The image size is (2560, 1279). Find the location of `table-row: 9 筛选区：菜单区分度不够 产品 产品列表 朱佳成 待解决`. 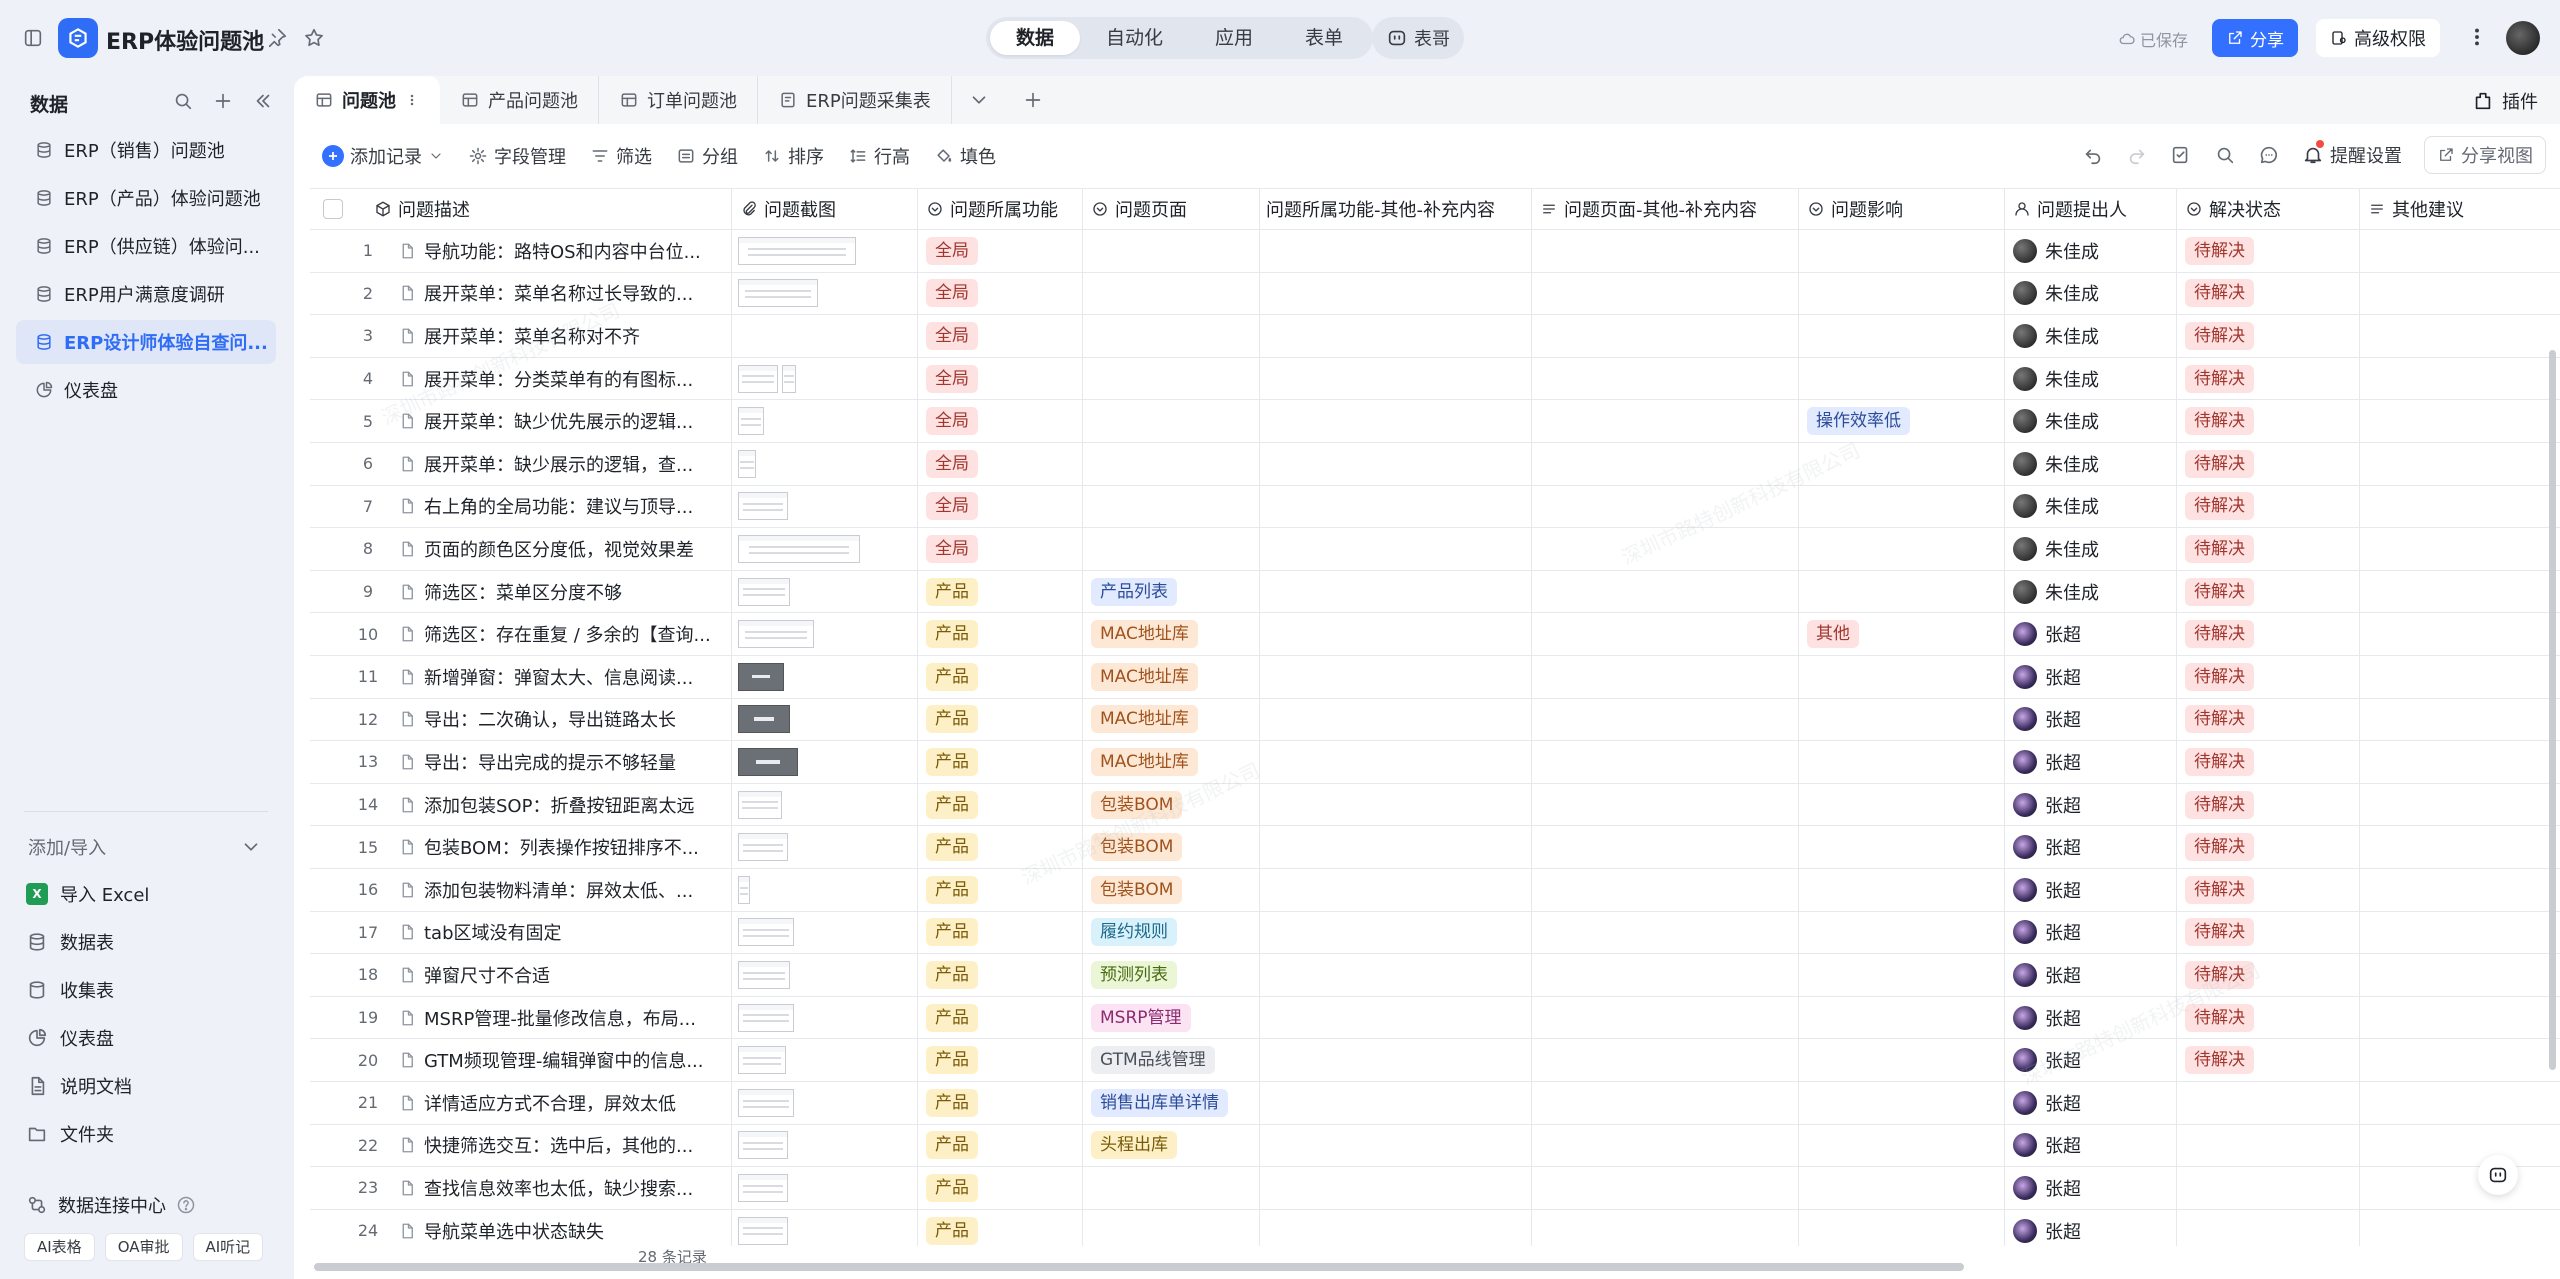

table-row: 9 筛选区：菜单区分度不够 产品 产品列表 朱佳成 待解决 is located at coordinates (1435, 592).